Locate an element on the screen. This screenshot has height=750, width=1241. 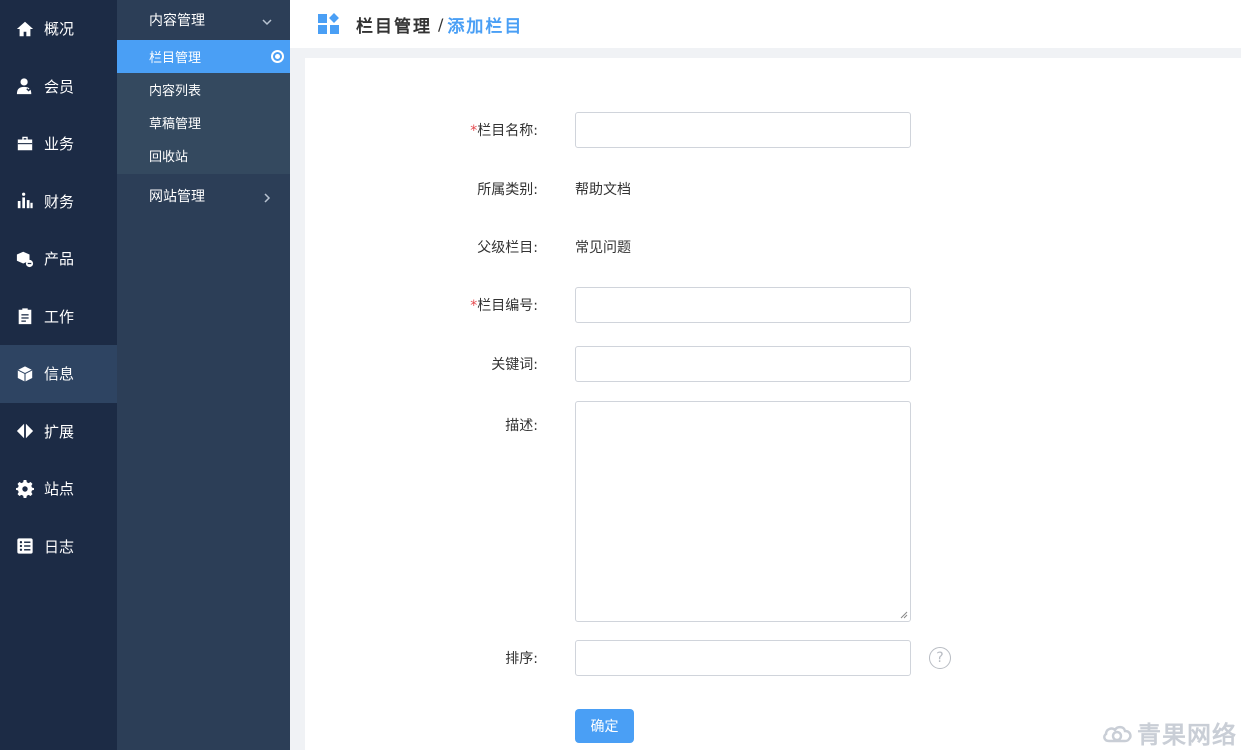
nav-item-business: 业务 is located at coordinates (58, 144).